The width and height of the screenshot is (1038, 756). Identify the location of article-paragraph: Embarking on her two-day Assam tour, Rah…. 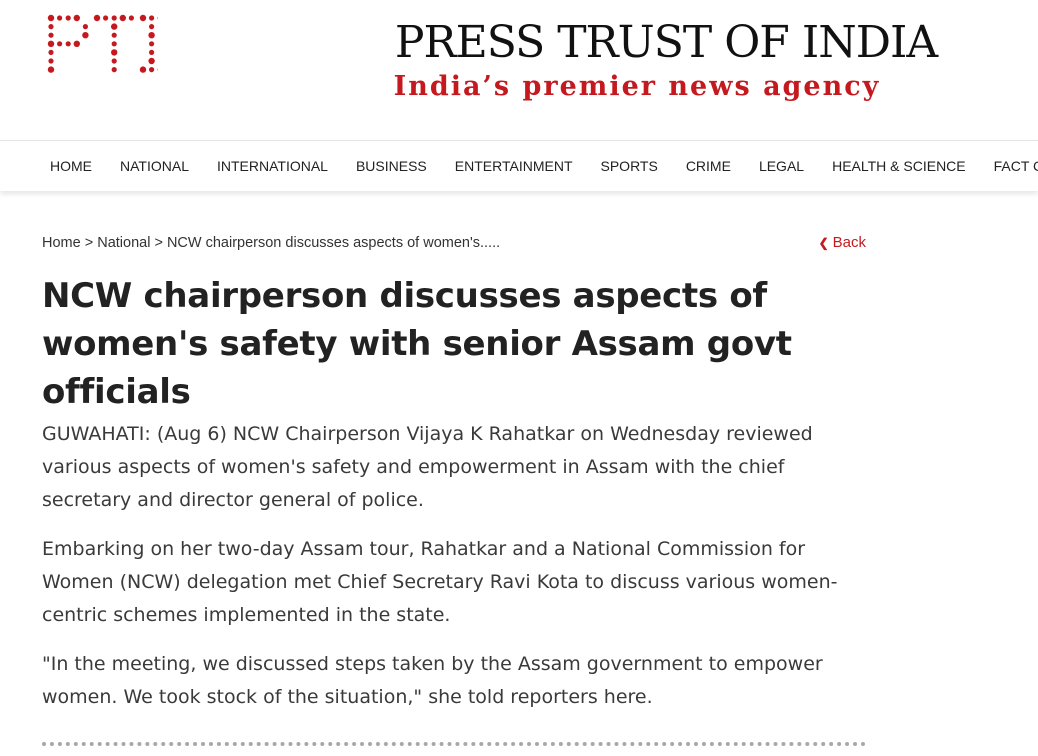
(440, 582).